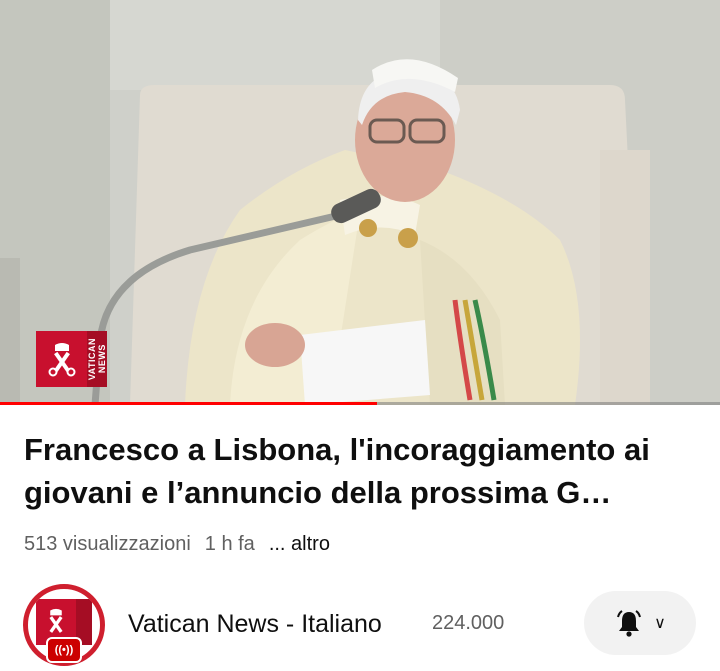 The width and height of the screenshot is (720, 671). What do you see at coordinates (97, 359) in the screenshot?
I see `watermark-brand-text: VATICAN NEWS` at bounding box center [97, 359].